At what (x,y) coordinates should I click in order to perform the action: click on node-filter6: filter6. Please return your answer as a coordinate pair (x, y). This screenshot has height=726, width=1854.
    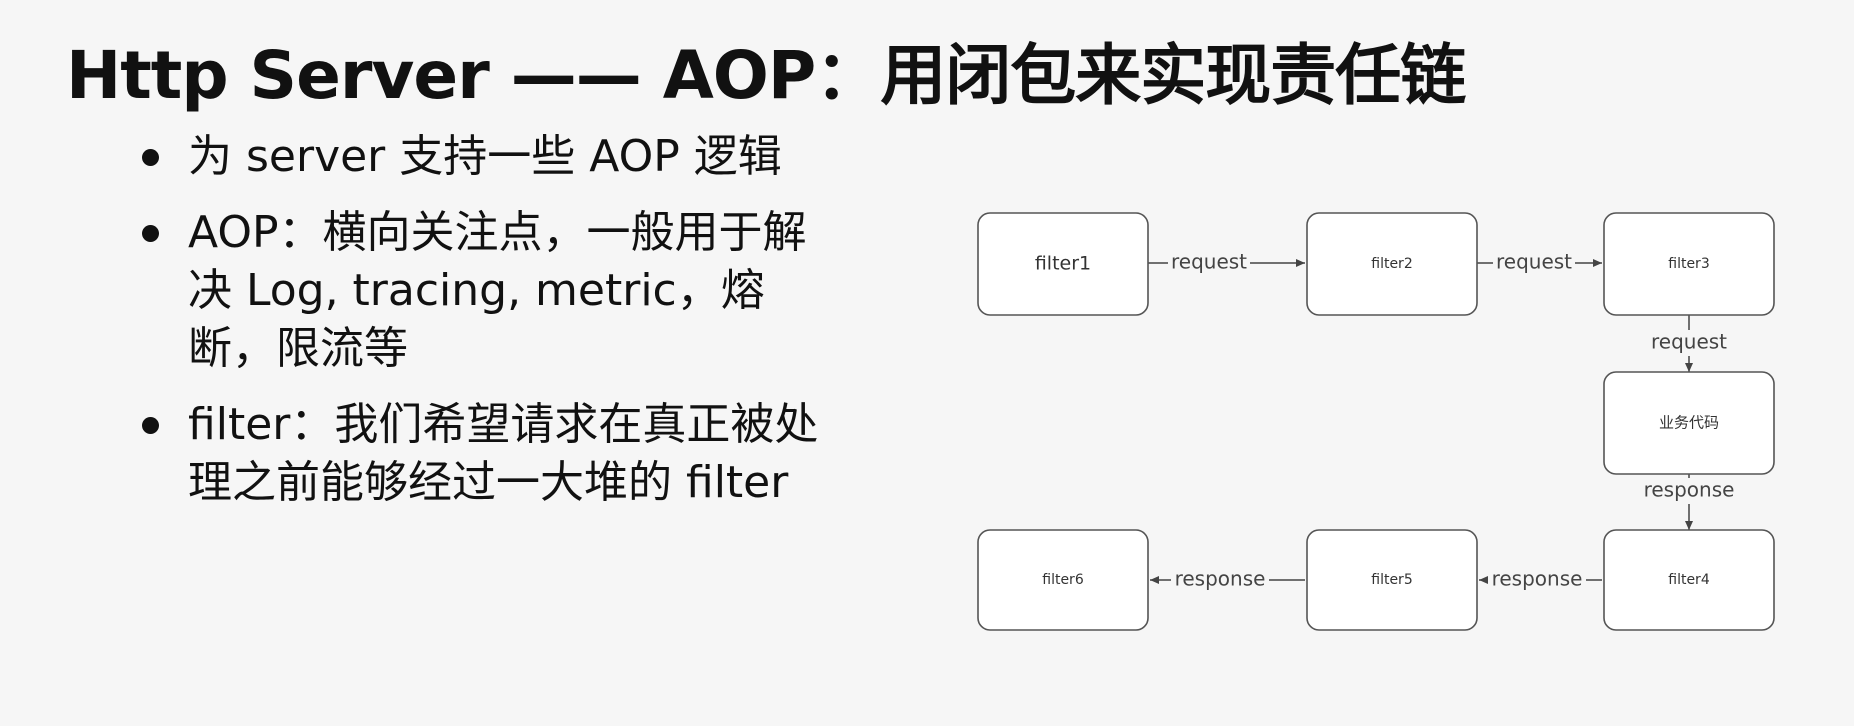
    Looking at the image, I should click on (1063, 580).